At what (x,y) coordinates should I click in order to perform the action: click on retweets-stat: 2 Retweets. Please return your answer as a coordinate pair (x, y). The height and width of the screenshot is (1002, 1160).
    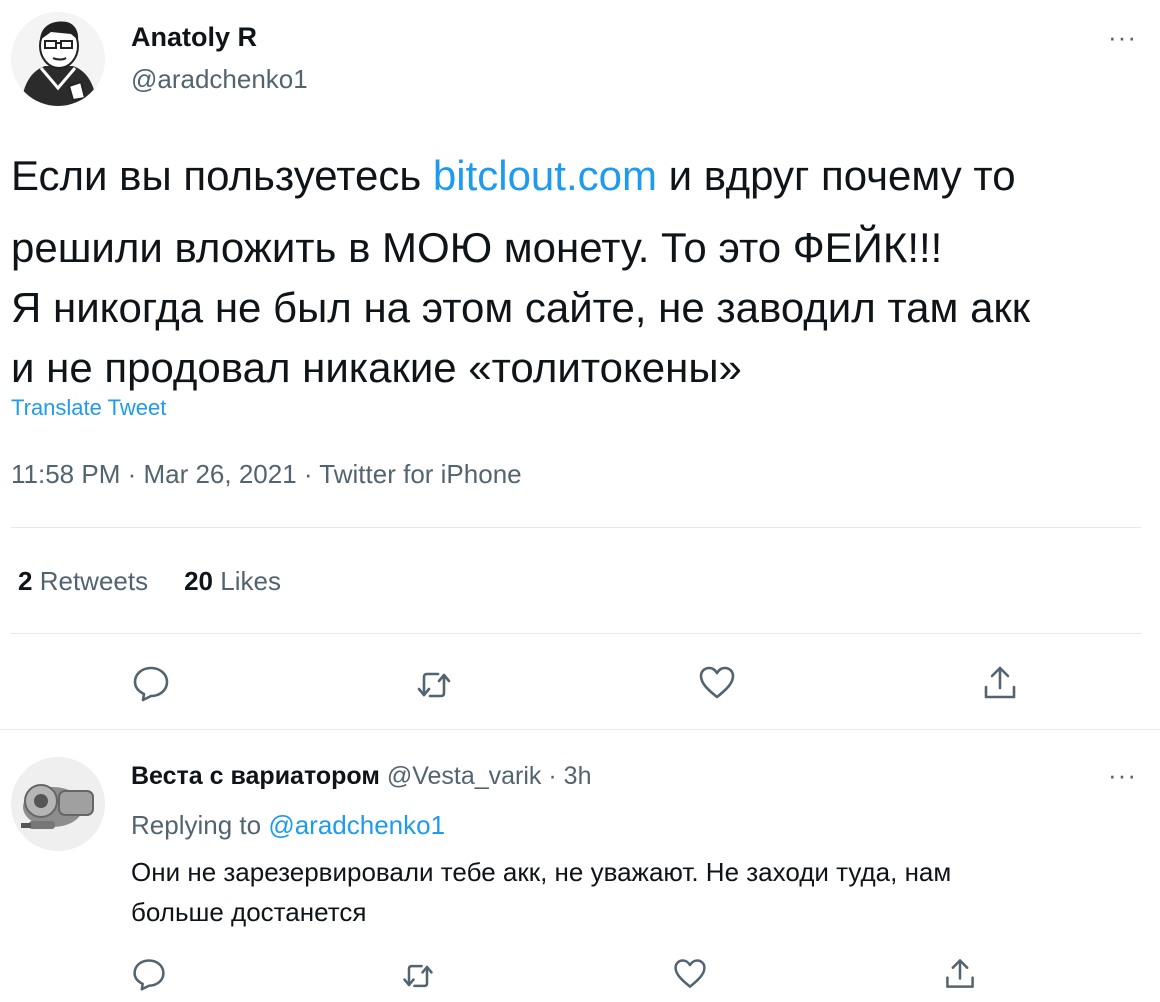
    Looking at the image, I should click on (83, 581).